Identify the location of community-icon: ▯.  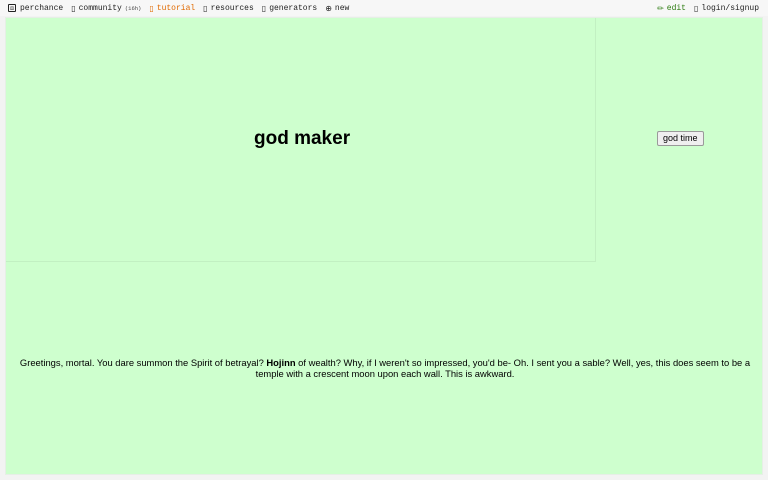
(73, 8).